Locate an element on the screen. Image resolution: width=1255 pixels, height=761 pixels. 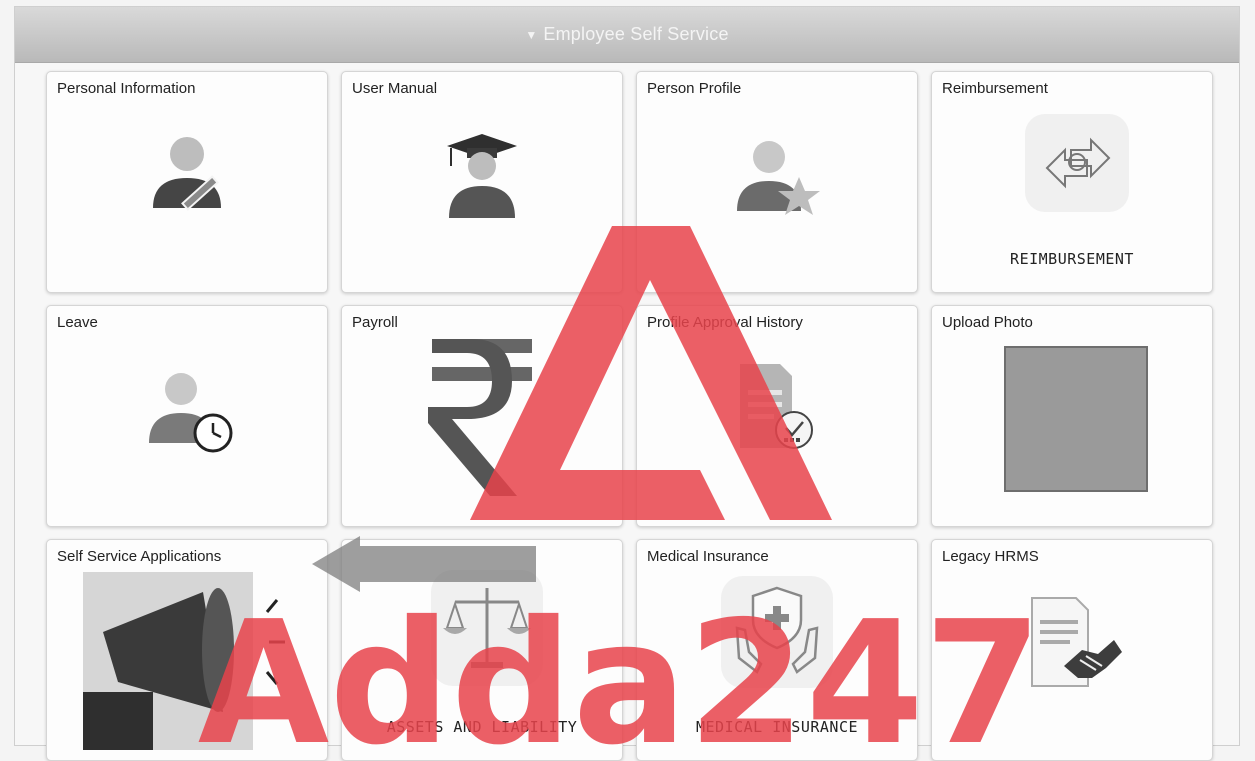
tile-assets-and-liability: ASSETS AND LIABILITY is located at coordinates (482, 650).